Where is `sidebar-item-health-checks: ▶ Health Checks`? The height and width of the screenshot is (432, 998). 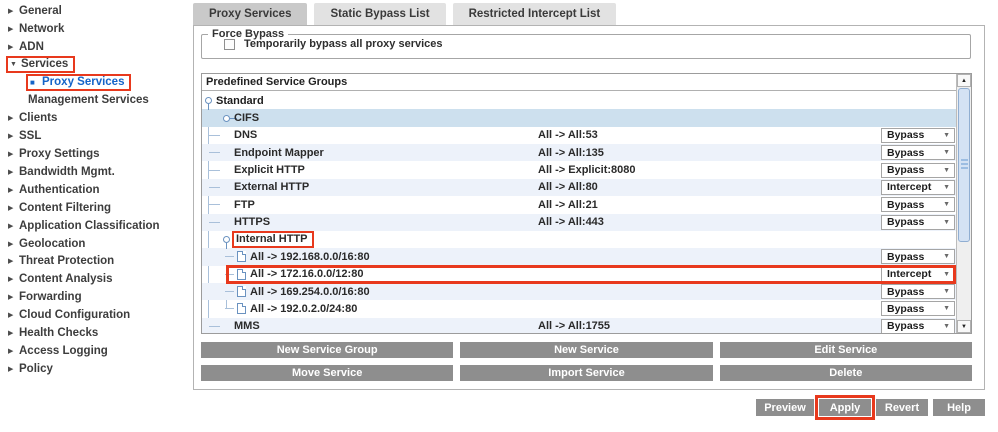 sidebar-item-health-checks: ▶ Health Checks is located at coordinates (96, 333).